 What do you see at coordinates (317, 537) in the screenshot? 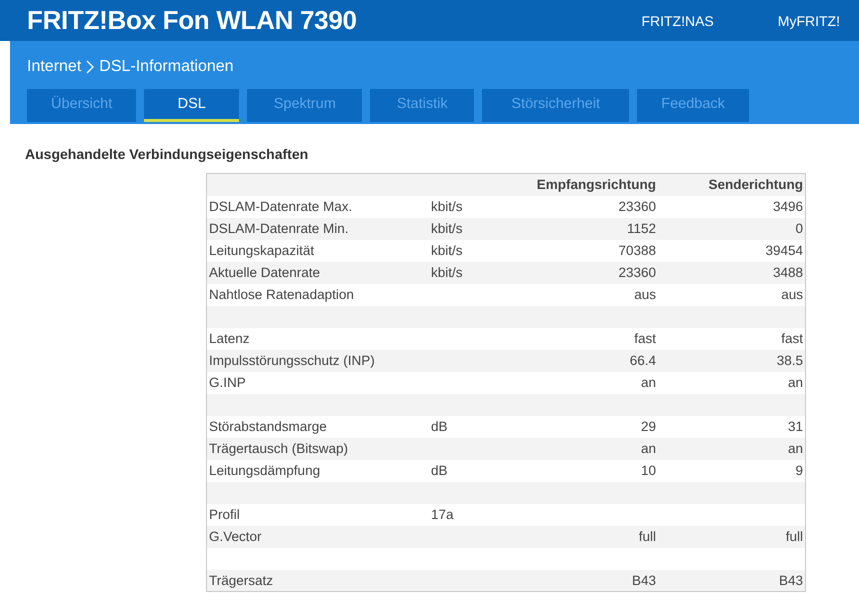
I see `row-label: G.Vector` at bounding box center [317, 537].